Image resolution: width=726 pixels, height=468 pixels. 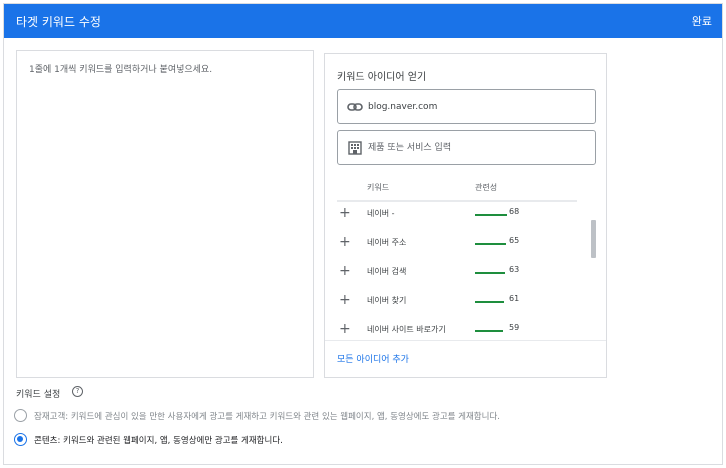 What do you see at coordinates (158, 441) in the screenshot?
I see `content-option-text: 콘텐츠: 키워드와 관련된 웹페이지, 앱, 동영상에만 광고를 게재합니다.` at bounding box center [158, 441].